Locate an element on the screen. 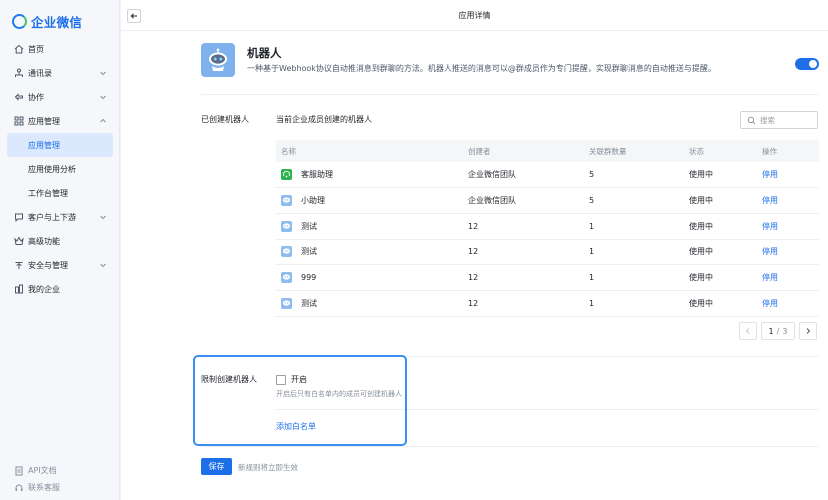 This screenshot has width=828, height=500. brand-logo: 企业微信 is located at coordinates (47, 21).